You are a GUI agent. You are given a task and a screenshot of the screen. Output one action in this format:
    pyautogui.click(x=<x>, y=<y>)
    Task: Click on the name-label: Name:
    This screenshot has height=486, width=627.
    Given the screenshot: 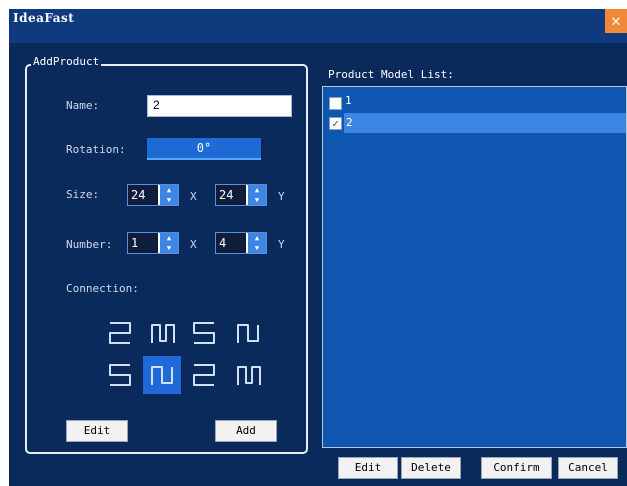 What is the action you would take?
    pyautogui.click(x=83, y=105)
    